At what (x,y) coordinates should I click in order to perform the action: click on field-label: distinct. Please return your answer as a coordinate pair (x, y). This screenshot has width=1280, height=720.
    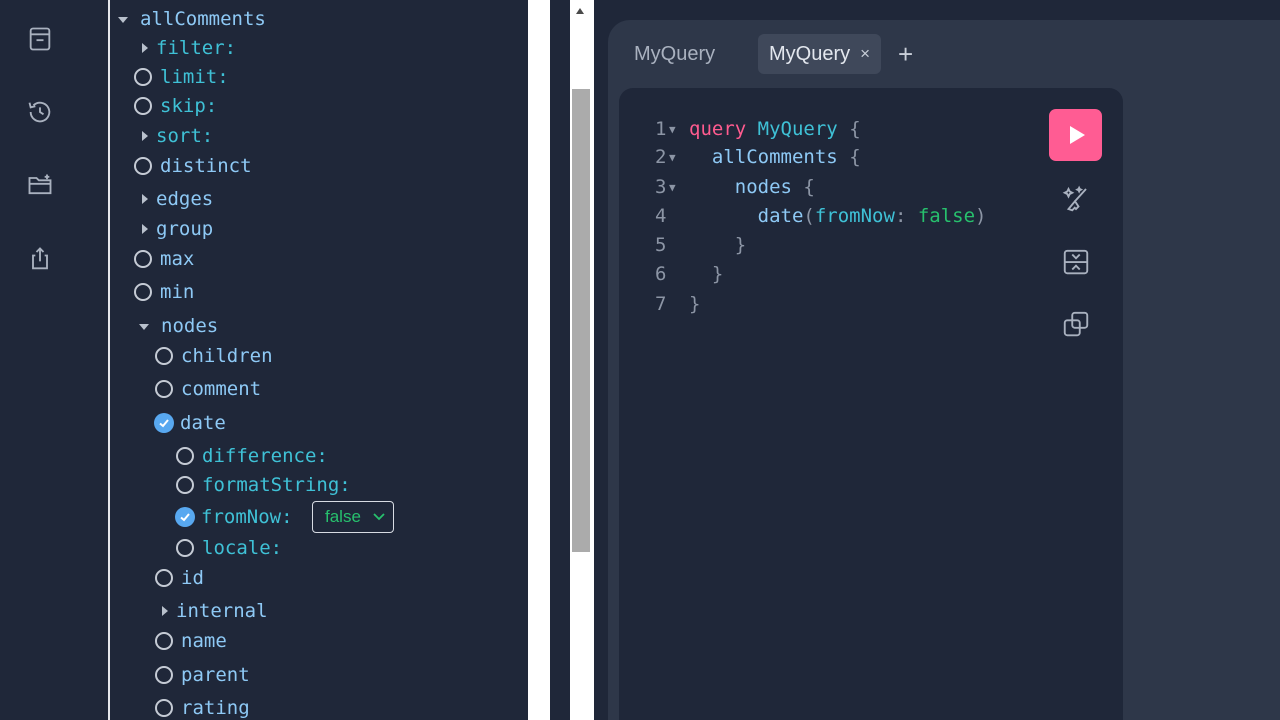
    Looking at the image, I should click on (206, 166).